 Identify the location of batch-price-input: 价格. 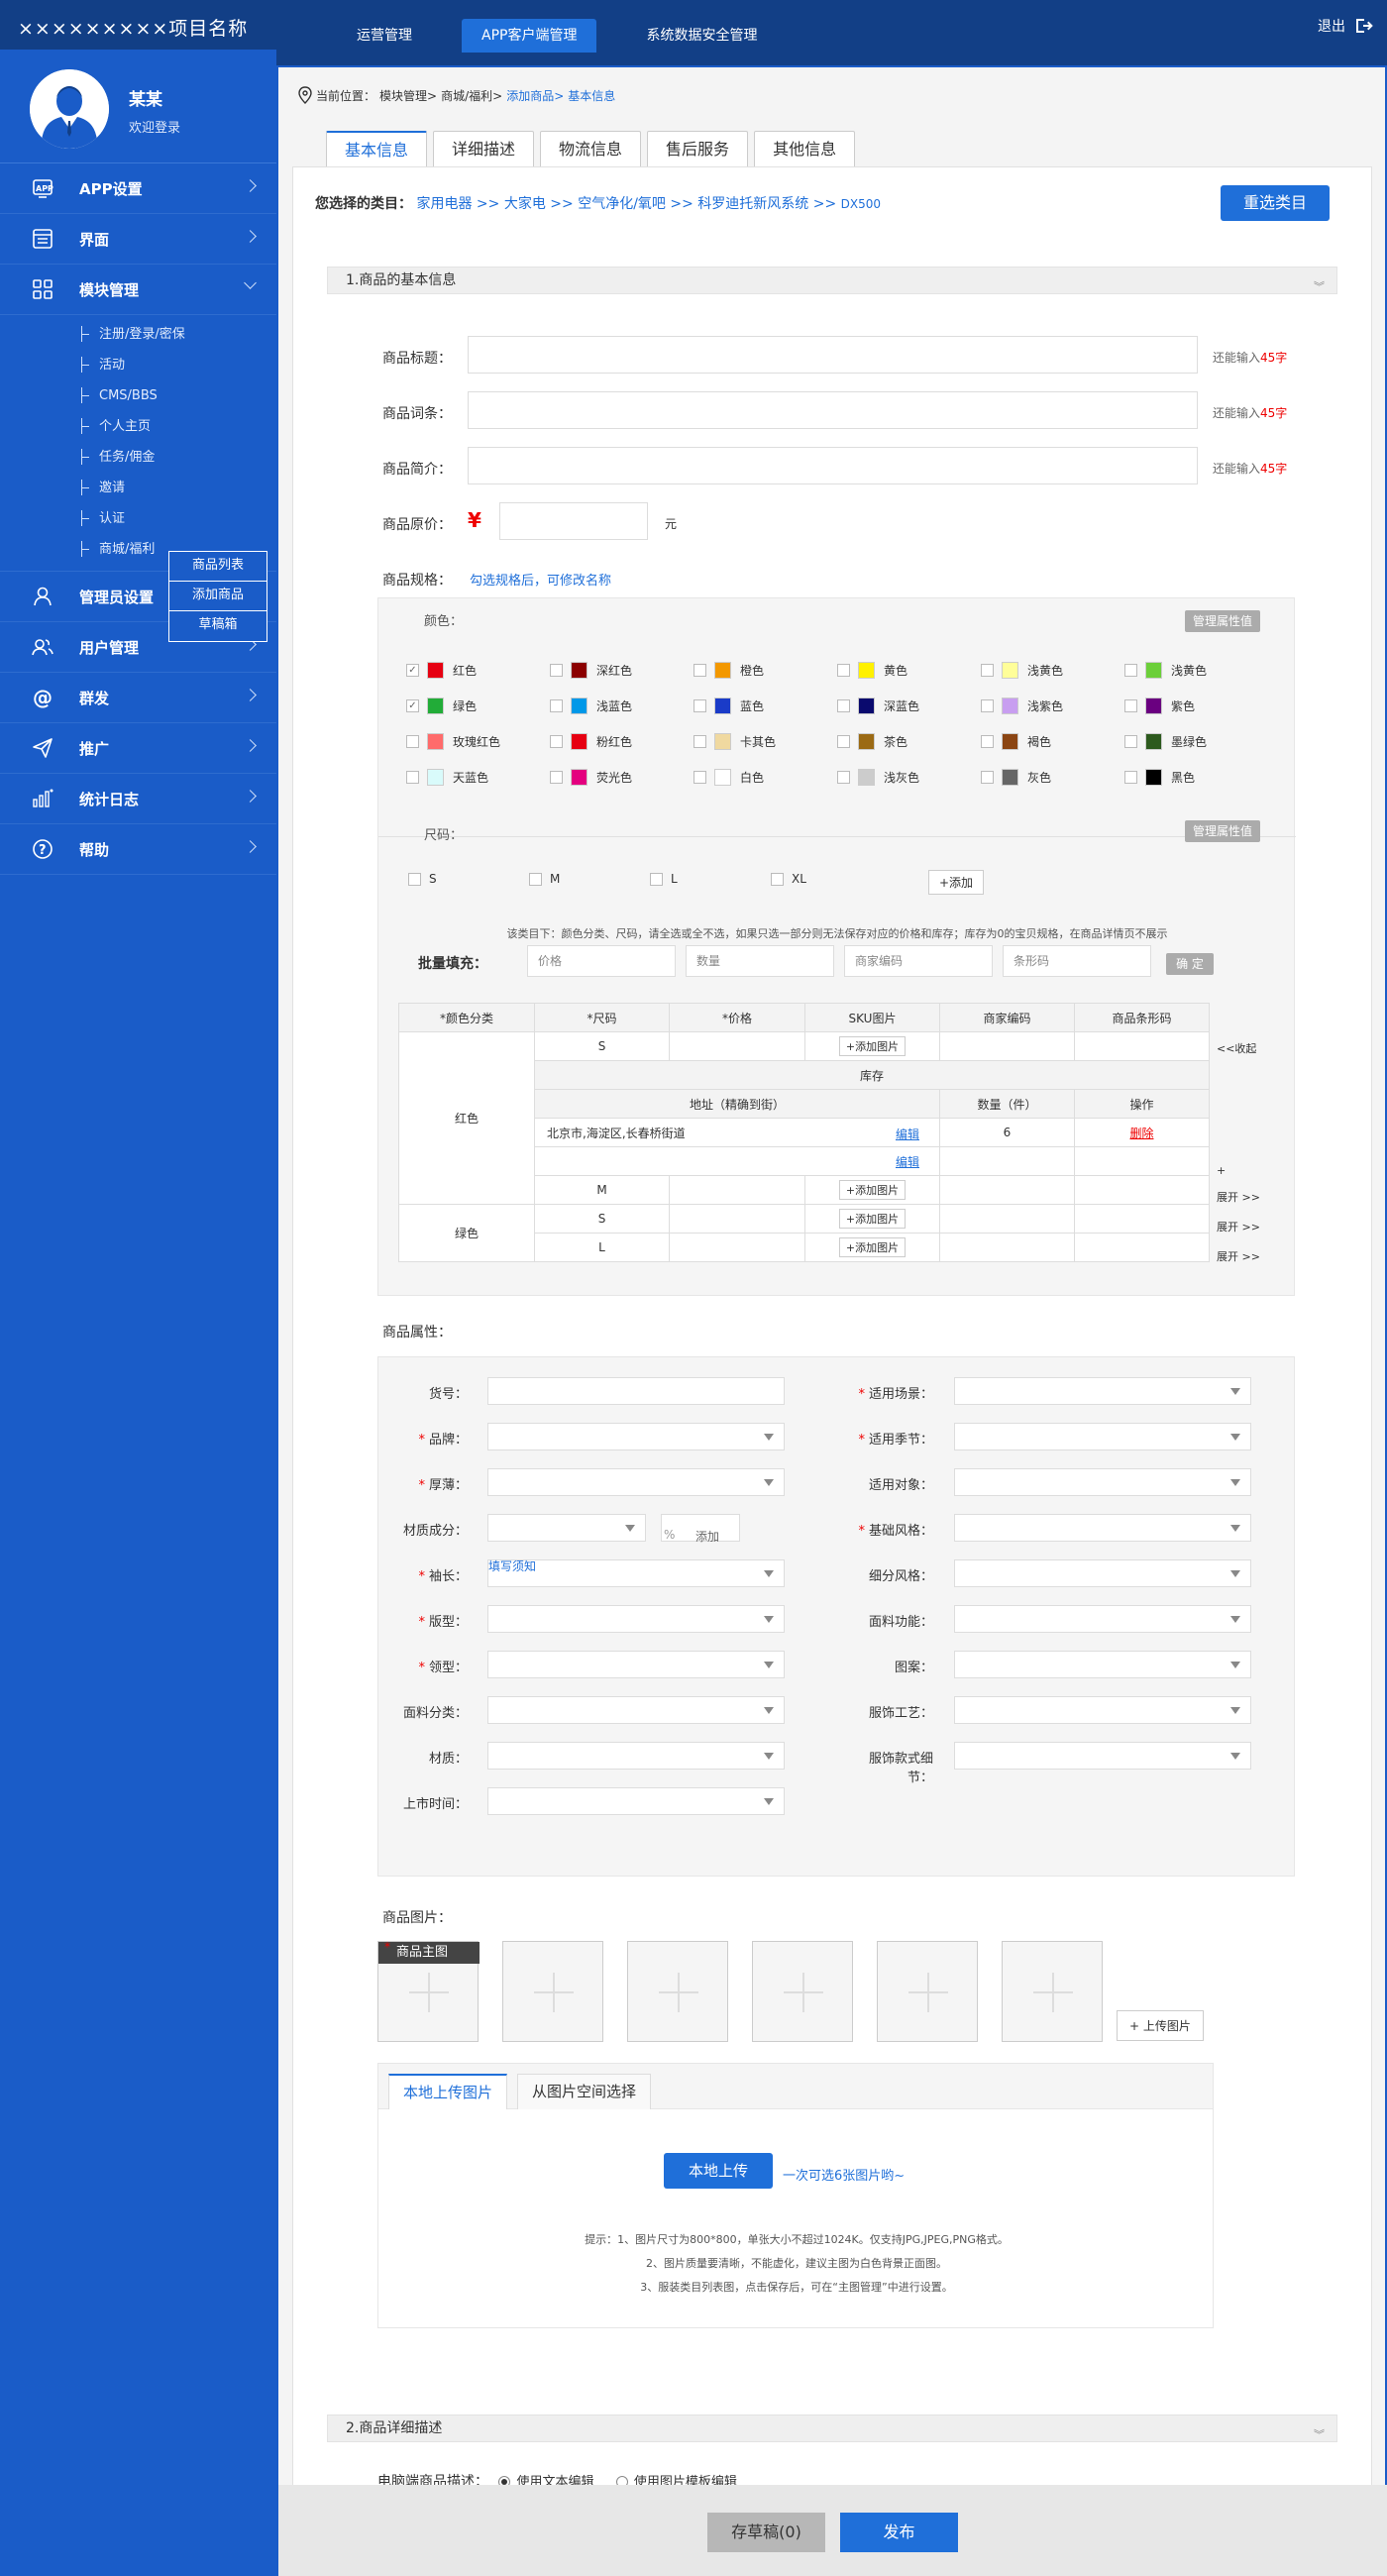
(601, 961).